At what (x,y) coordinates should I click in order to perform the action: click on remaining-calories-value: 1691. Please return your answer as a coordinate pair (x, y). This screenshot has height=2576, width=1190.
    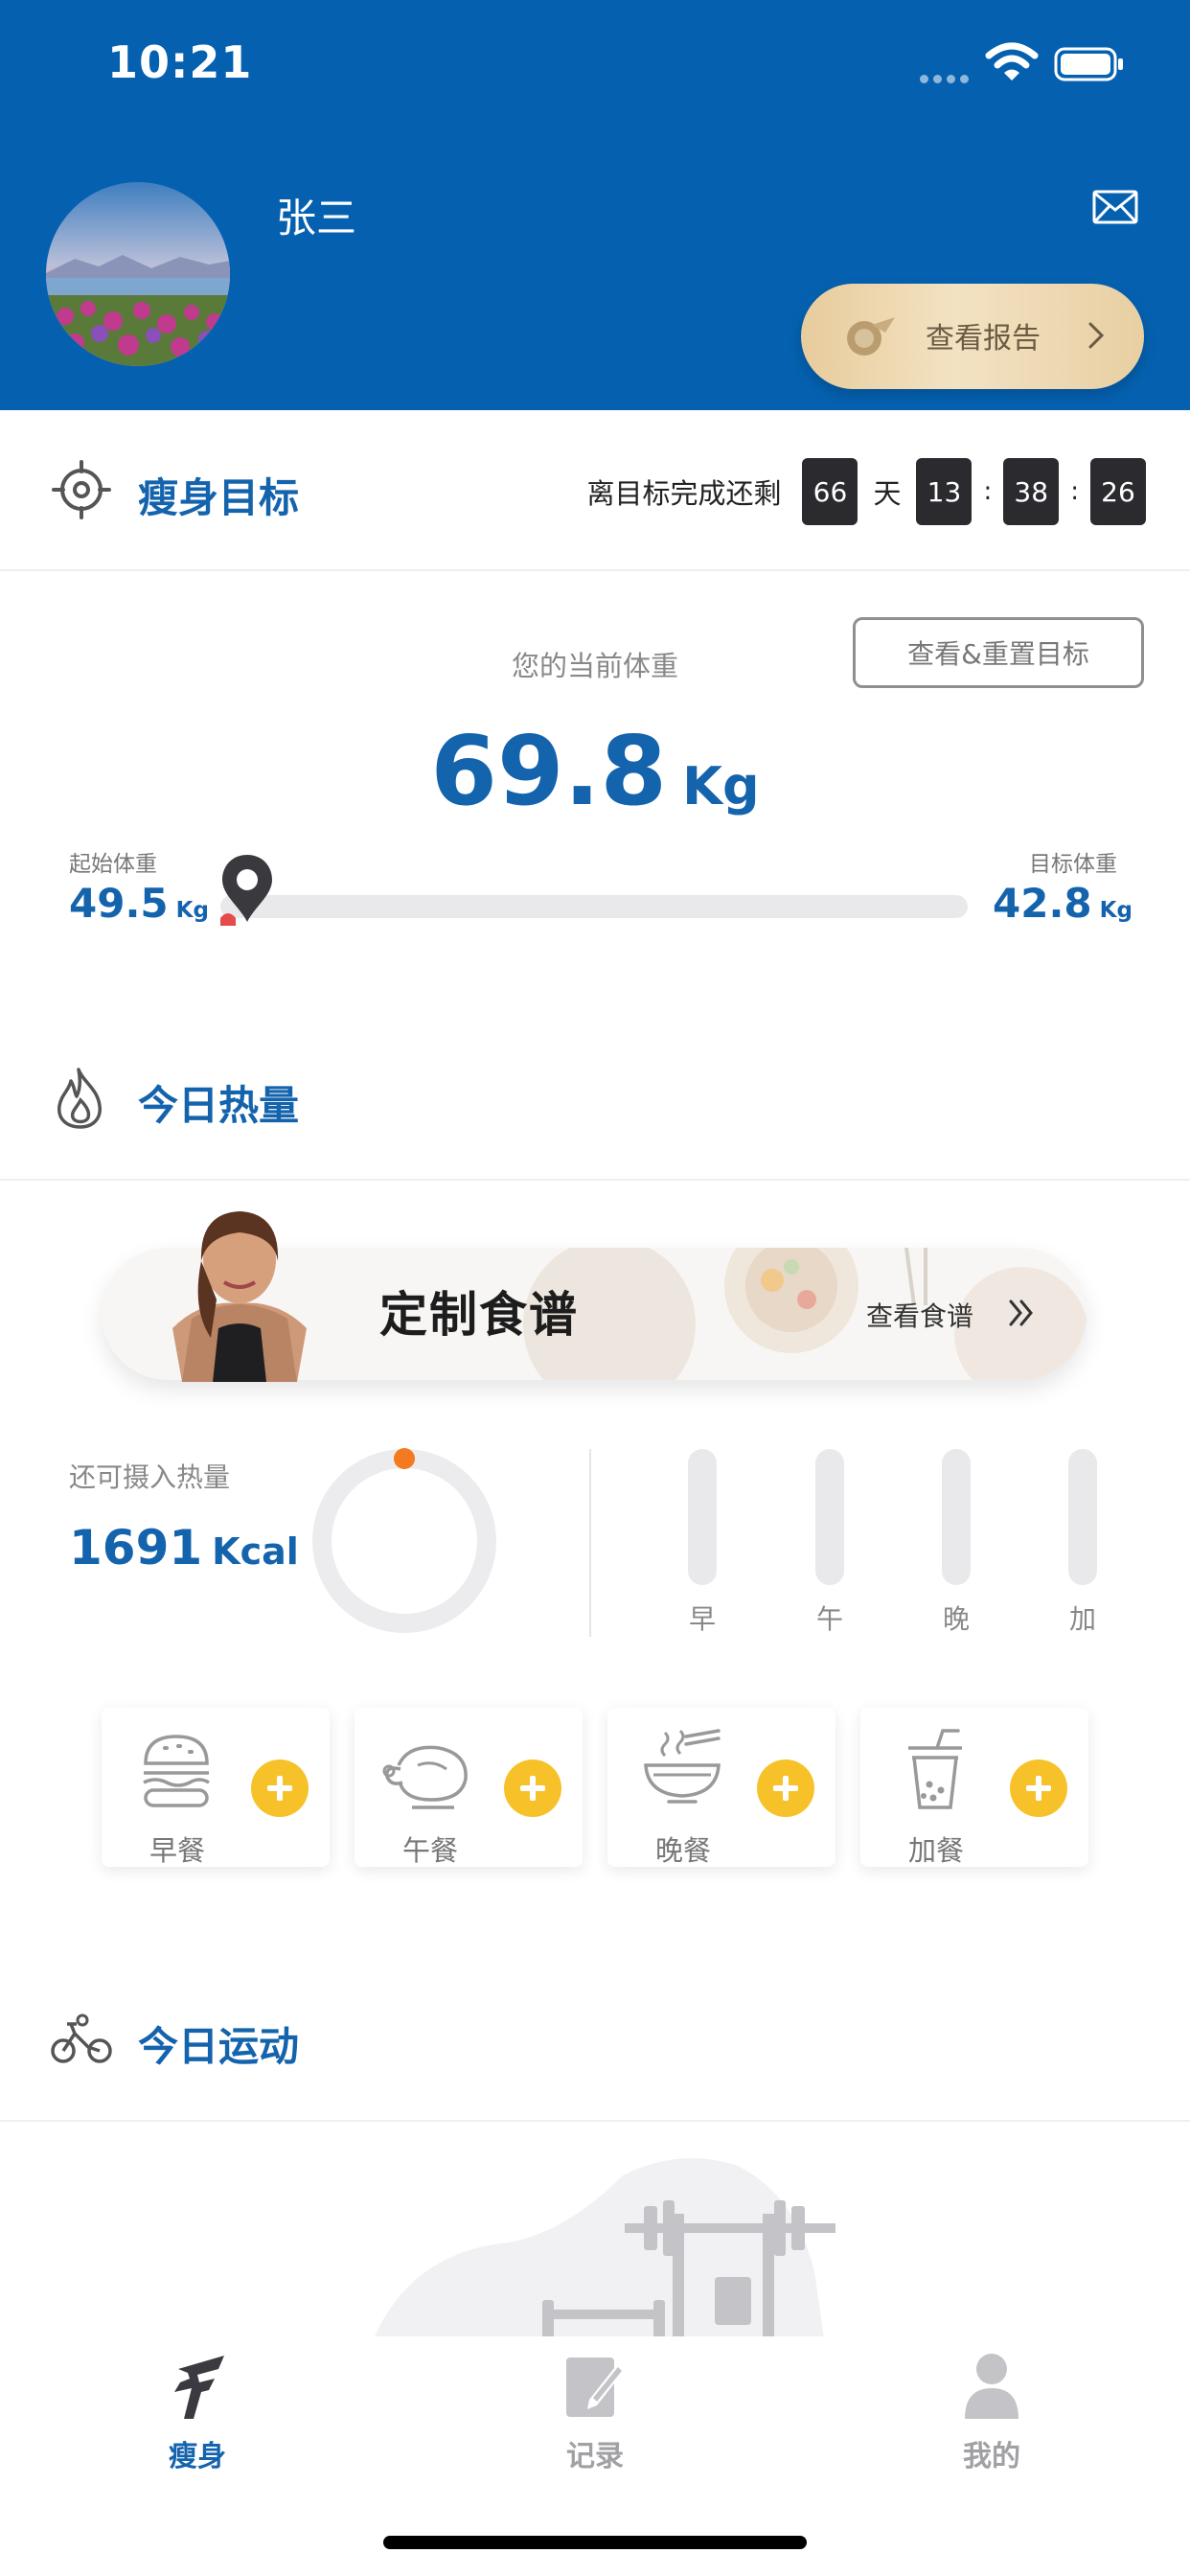
    Looking at the image, I should click on (136, 1548).